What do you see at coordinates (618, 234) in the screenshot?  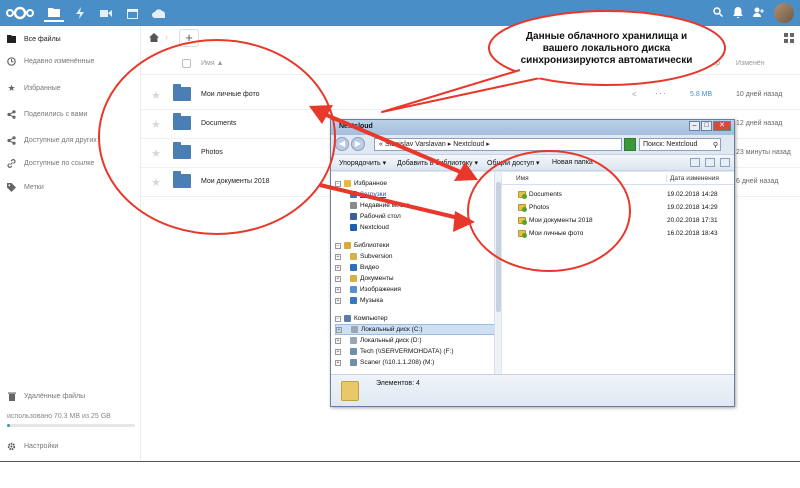 I see `list-item: Мои личные фото 16.02.2018 18:43` at bounding box center [618, 234].